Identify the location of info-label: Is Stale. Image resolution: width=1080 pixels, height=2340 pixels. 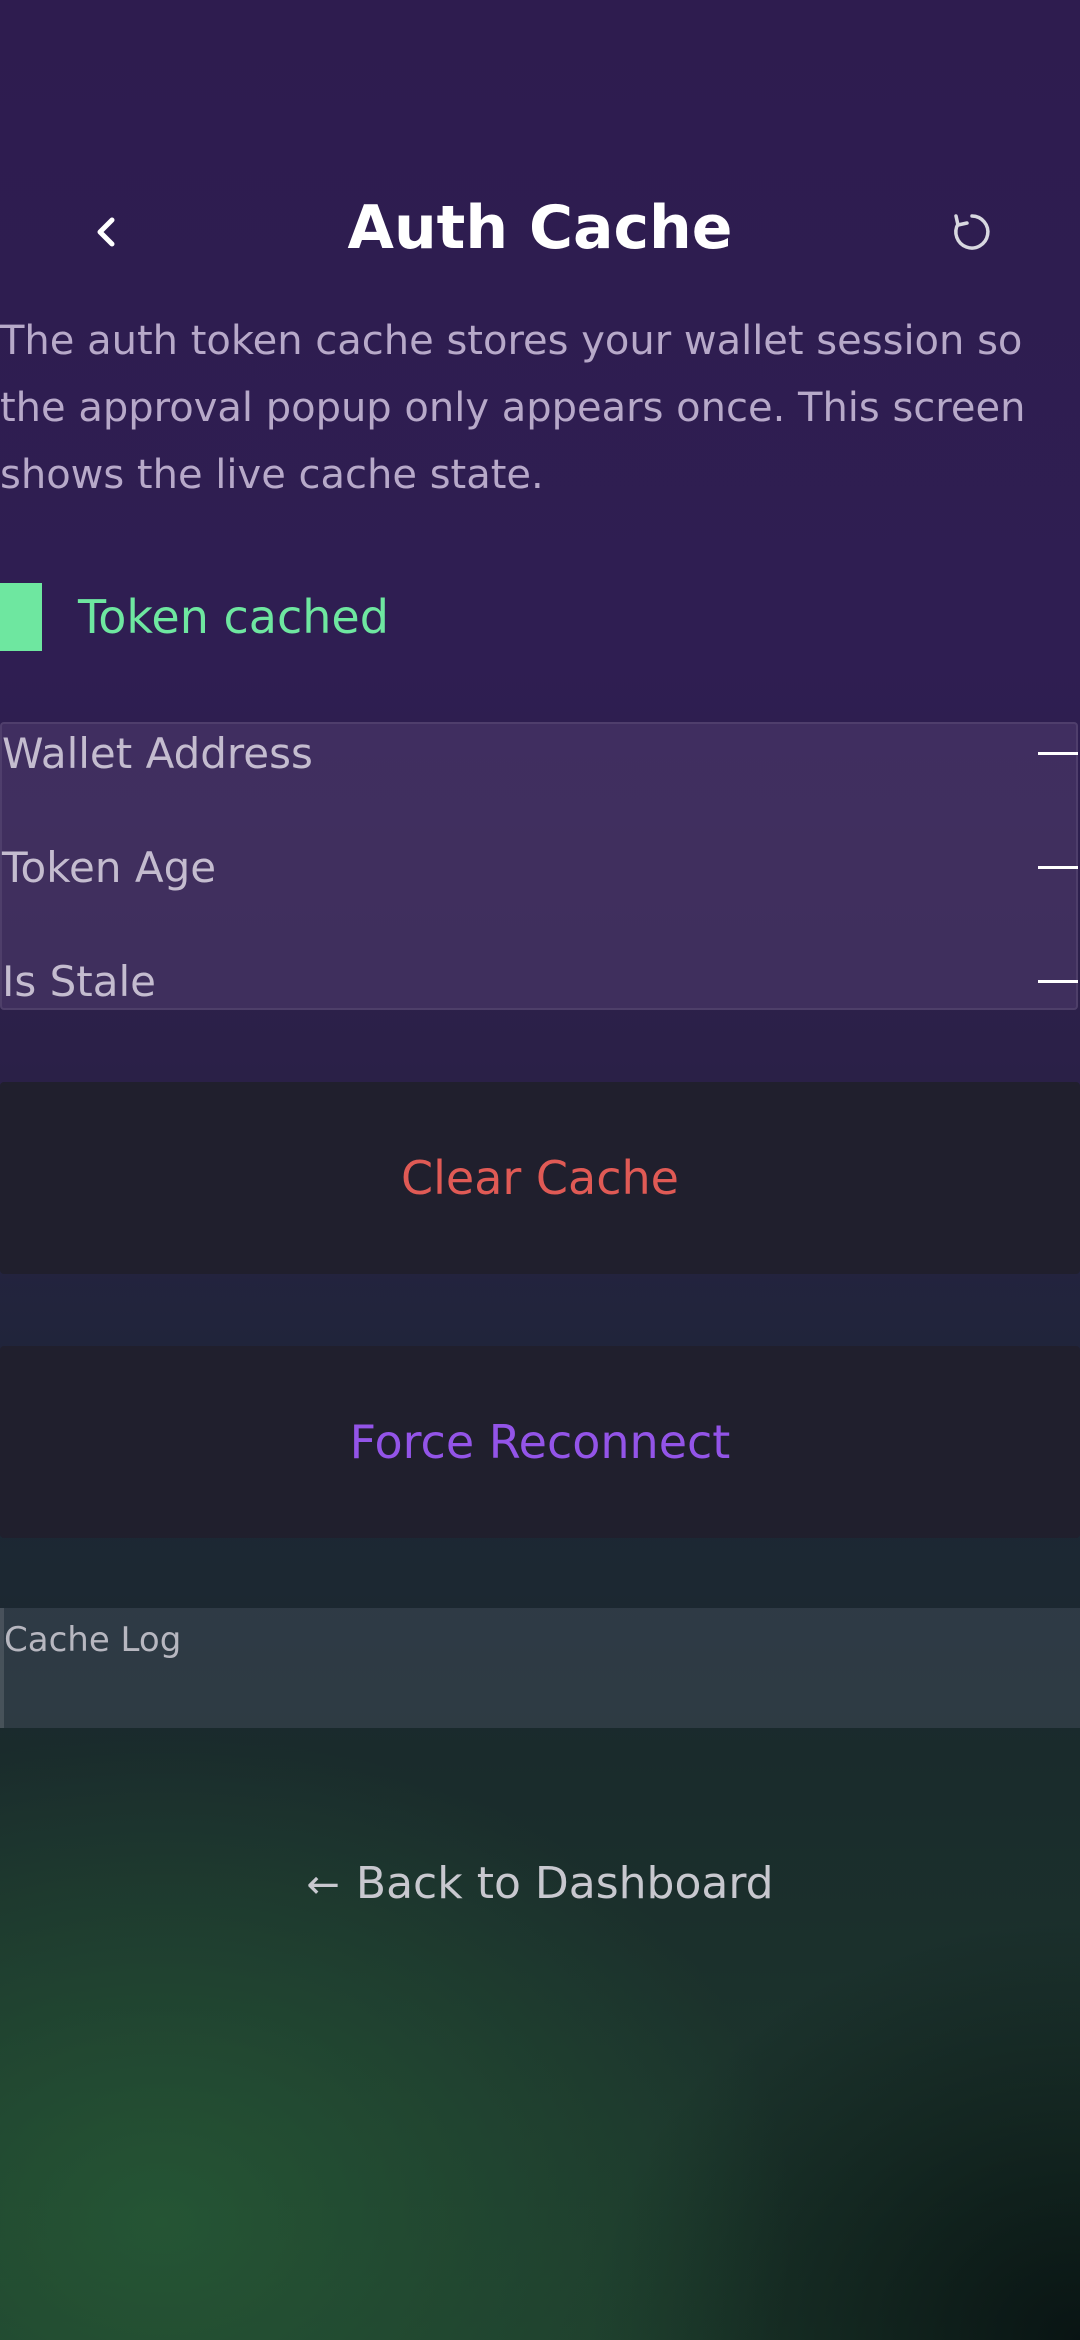
(79, 981).